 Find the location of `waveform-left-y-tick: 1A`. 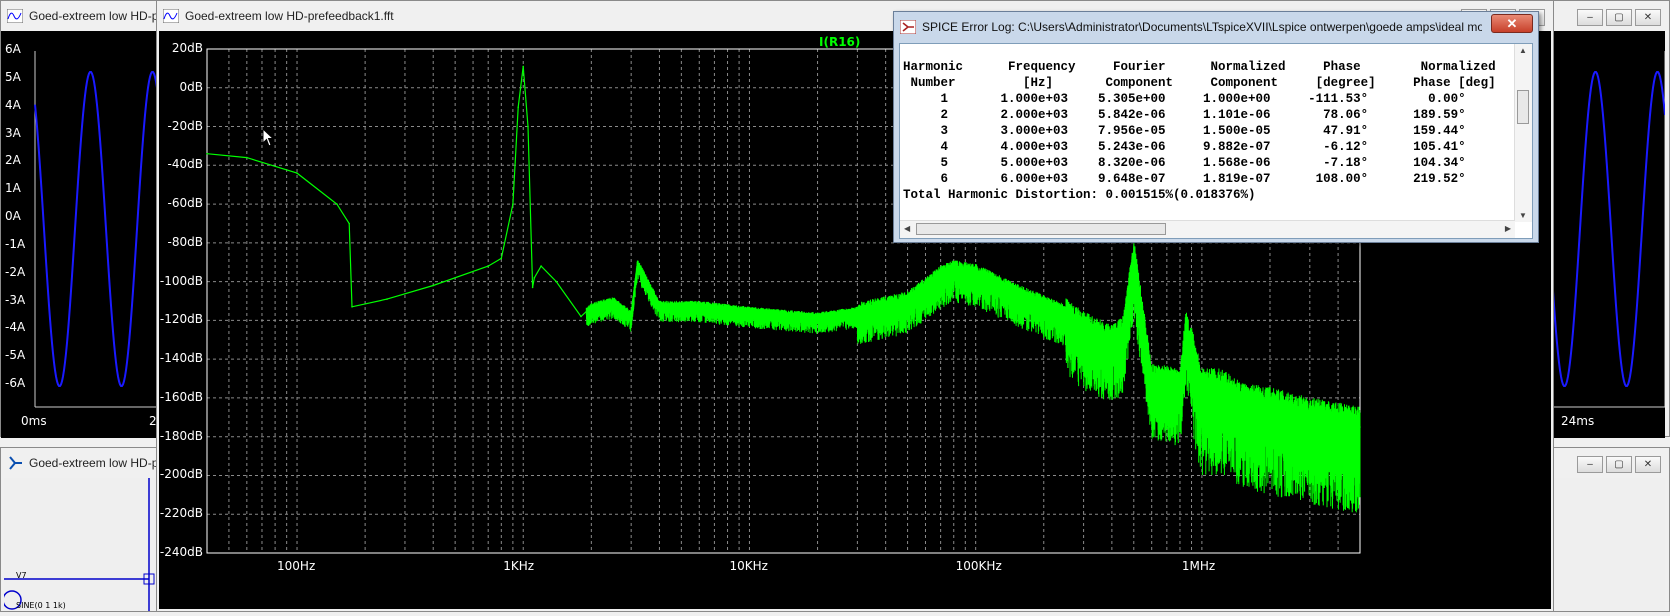

waveform-left-y-tick: 1A is located at coordinates (13, 188).